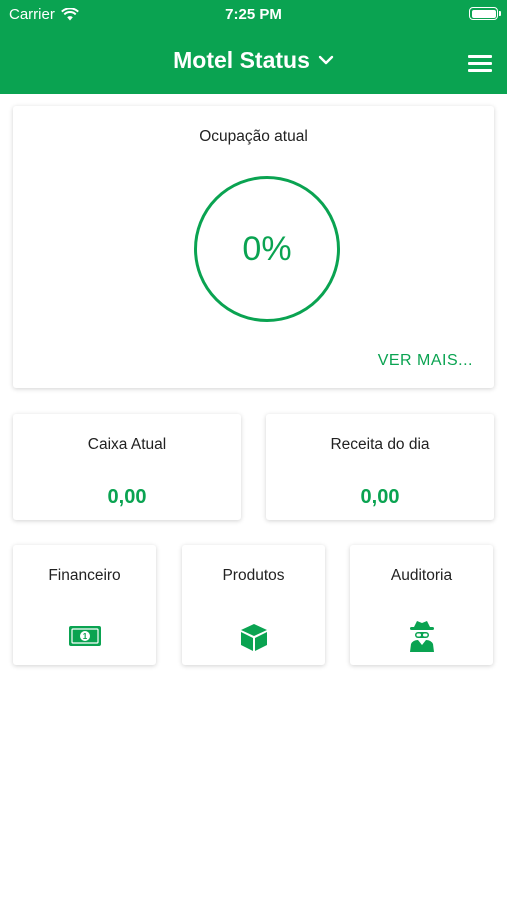 Image resolution: width=507 pixels, height=900 pixels. Describe the element at coordinates (380, 444) in the screenshot. I see `revenue-label: Receita do dia` at that location.